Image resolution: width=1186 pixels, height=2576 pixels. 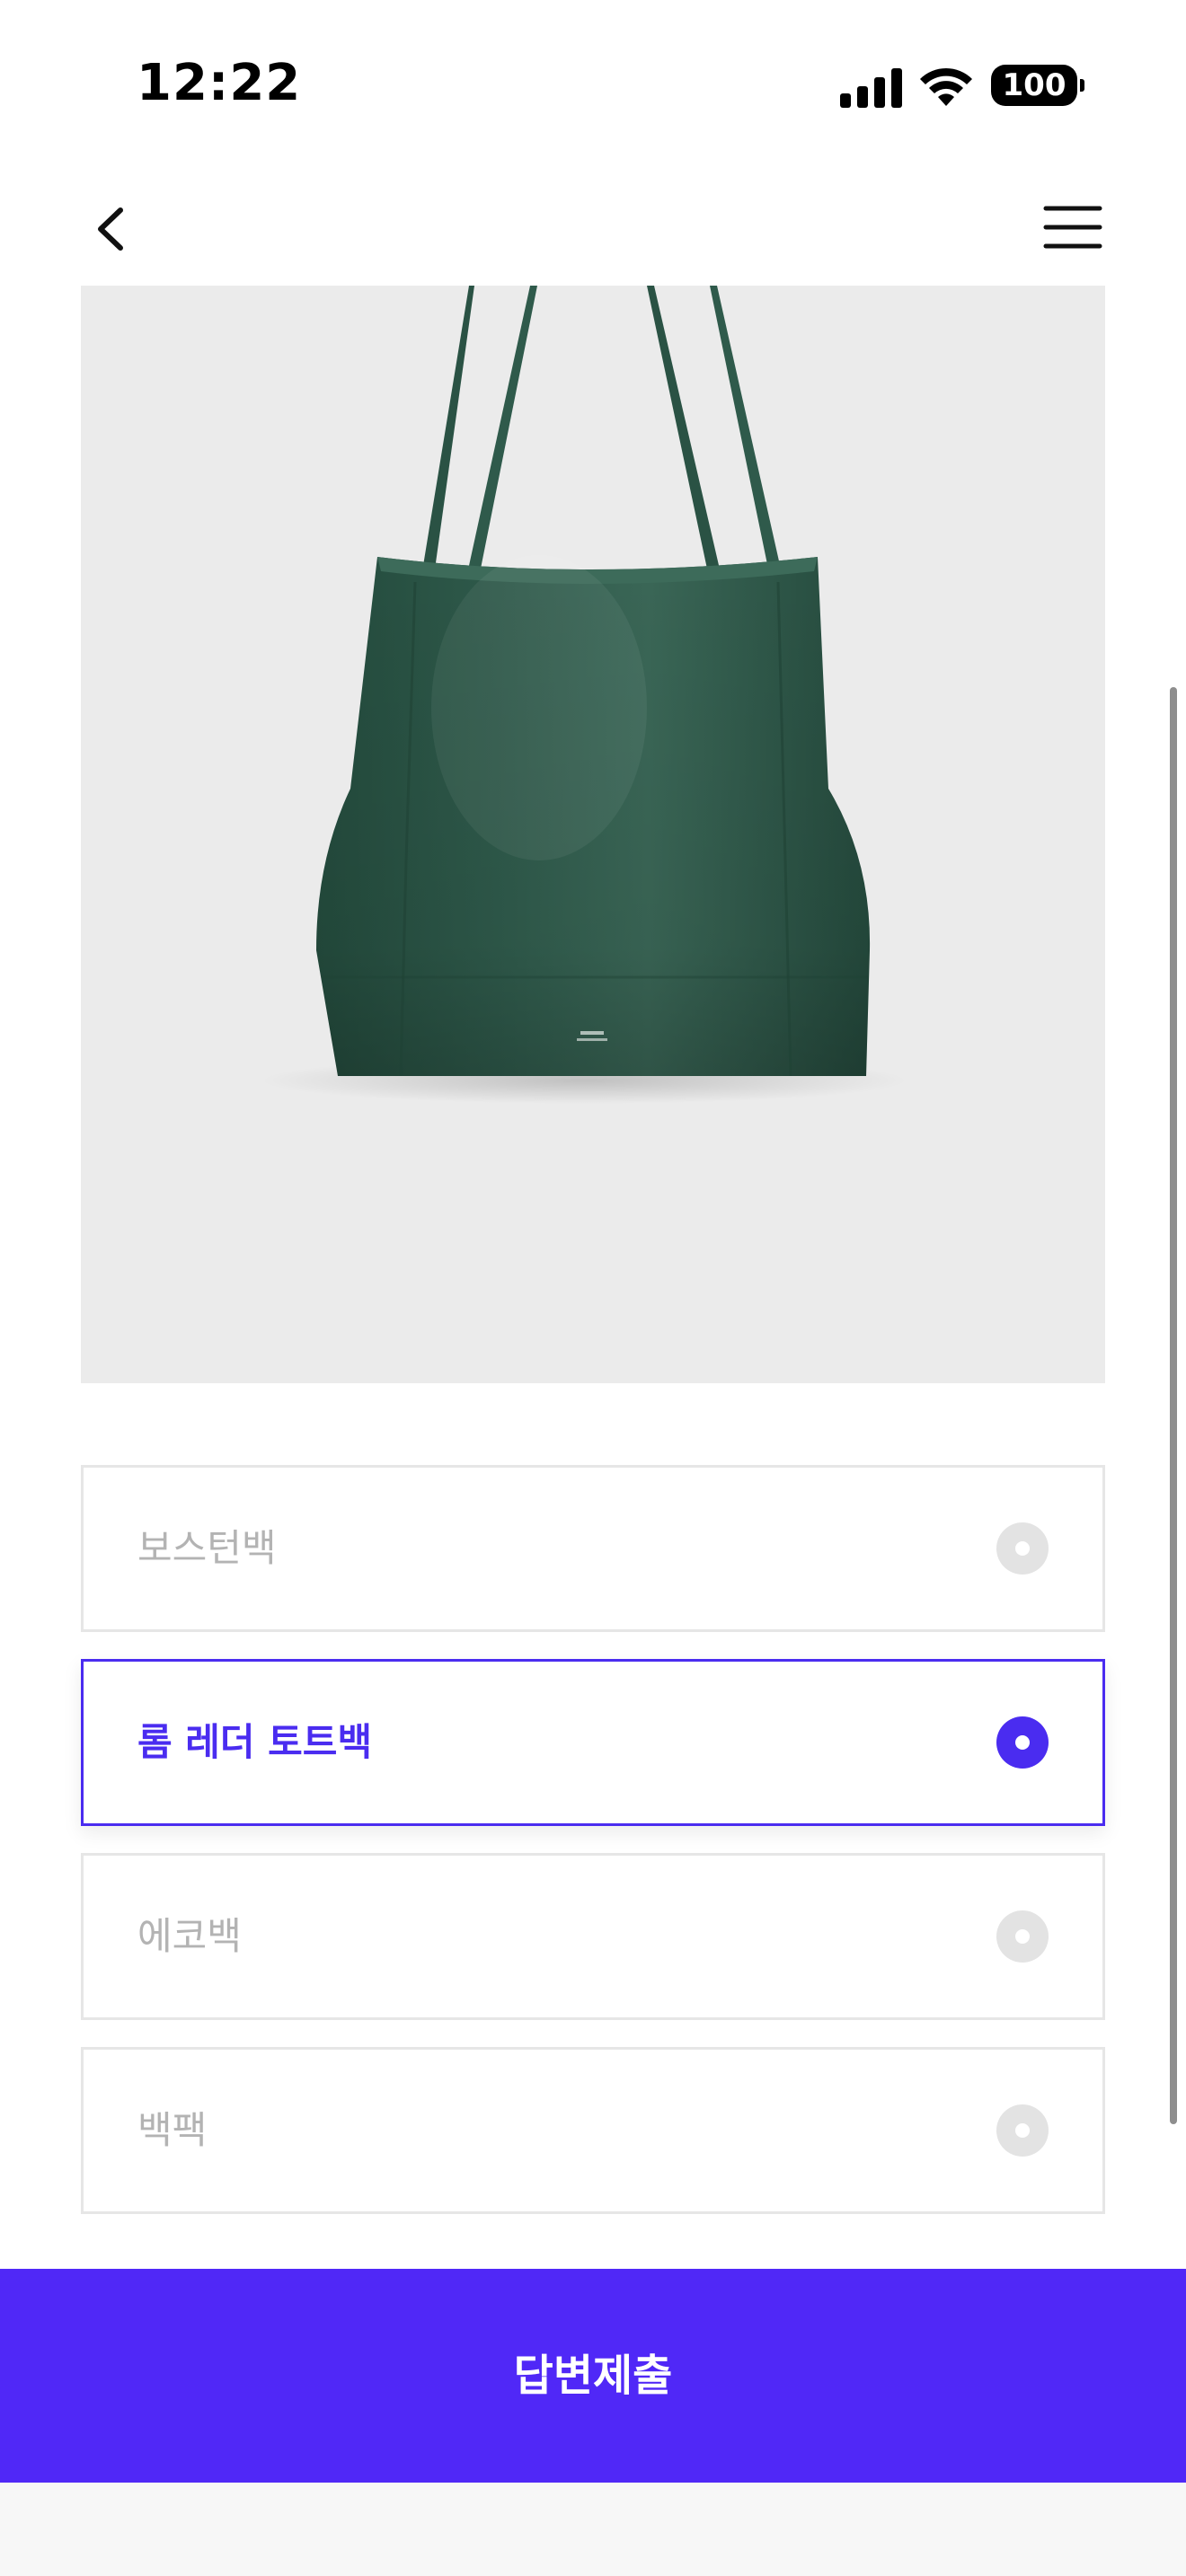 I want to click on submit-answer-button: 답변제출, so click(x=593, y=2376).